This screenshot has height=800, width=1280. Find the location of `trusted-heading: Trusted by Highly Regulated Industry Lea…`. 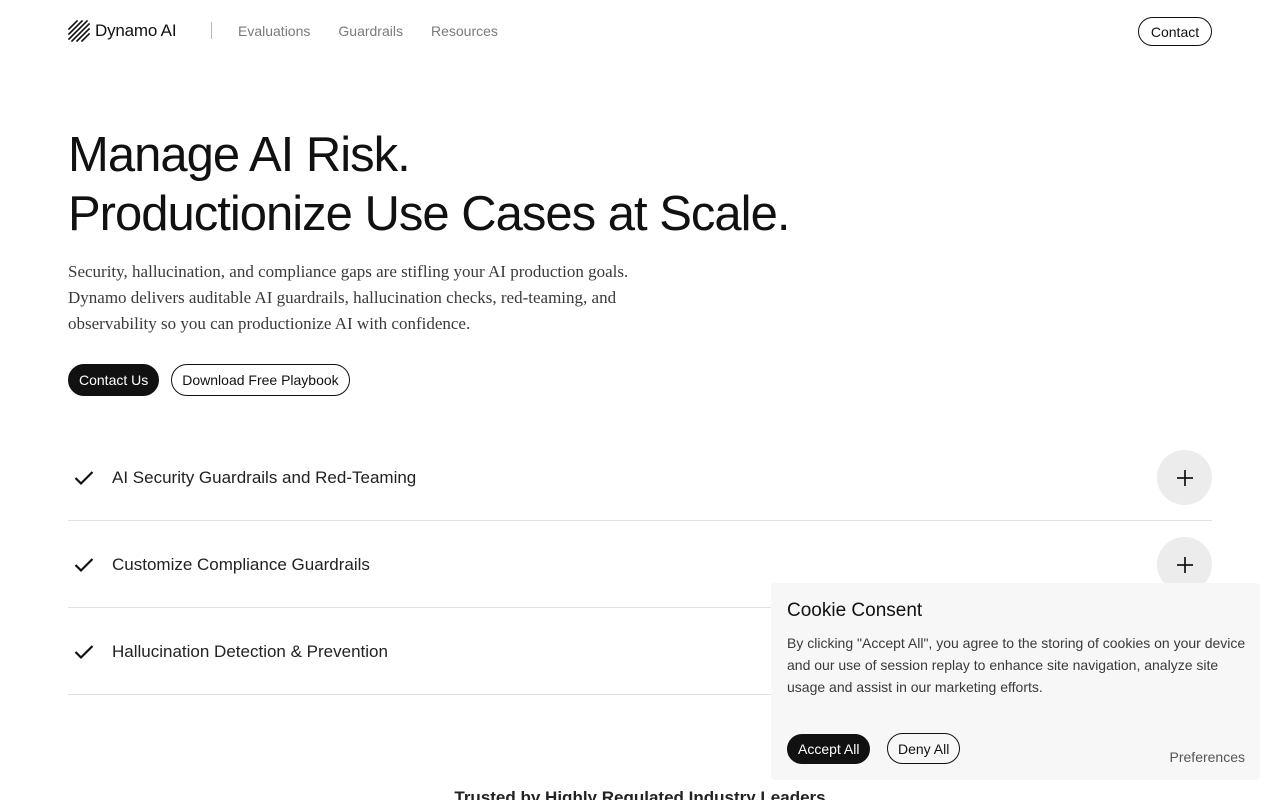

trusted-heading: Trusted by Highly Regulated Industry Lea… is located at coordinates (640, 794).